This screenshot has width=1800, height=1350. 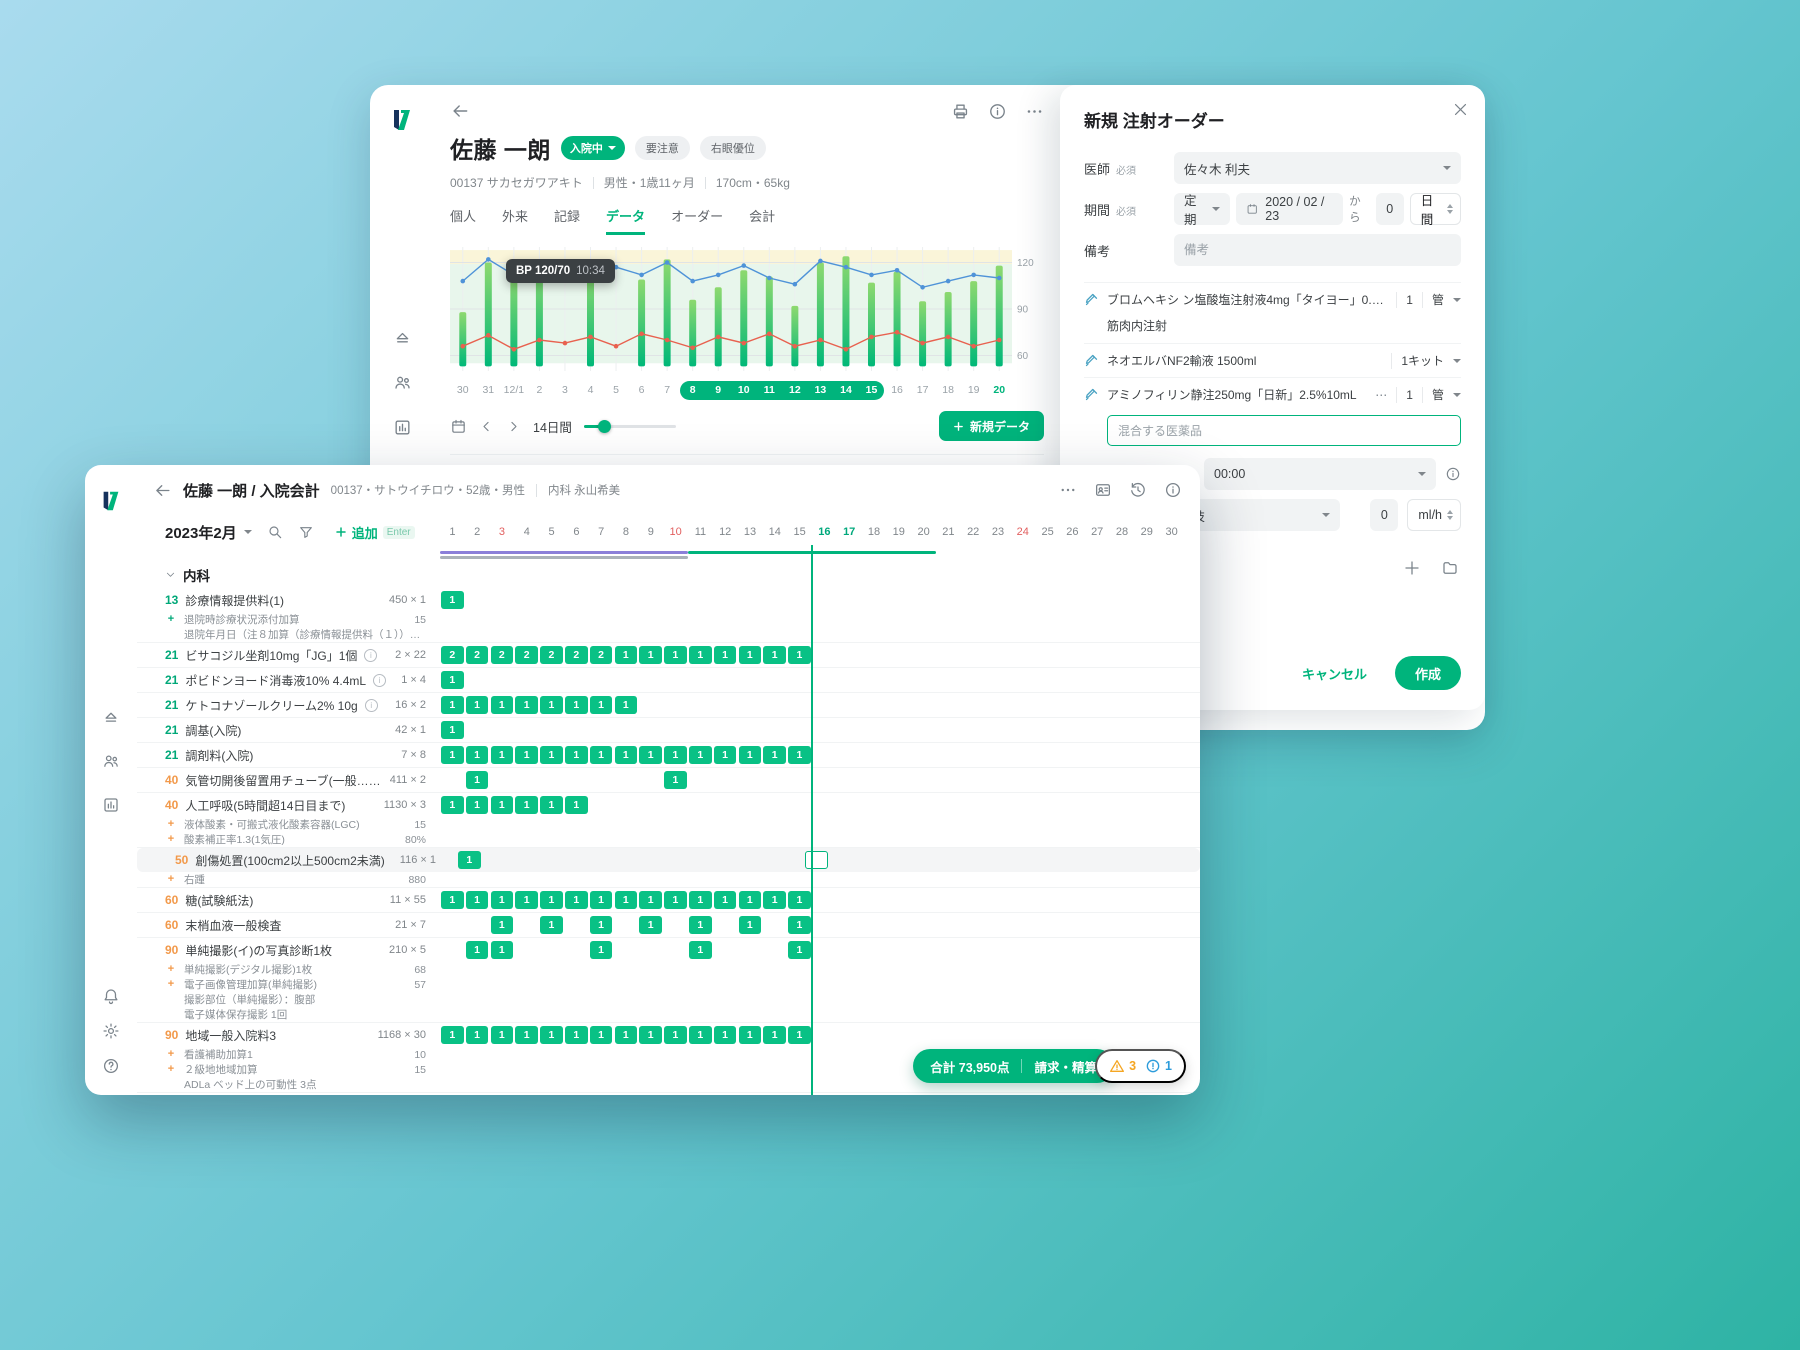 What do you see at coordinates (275, 532) in the screenshot?
I see `search-icon` at bounding box center [275, 532].